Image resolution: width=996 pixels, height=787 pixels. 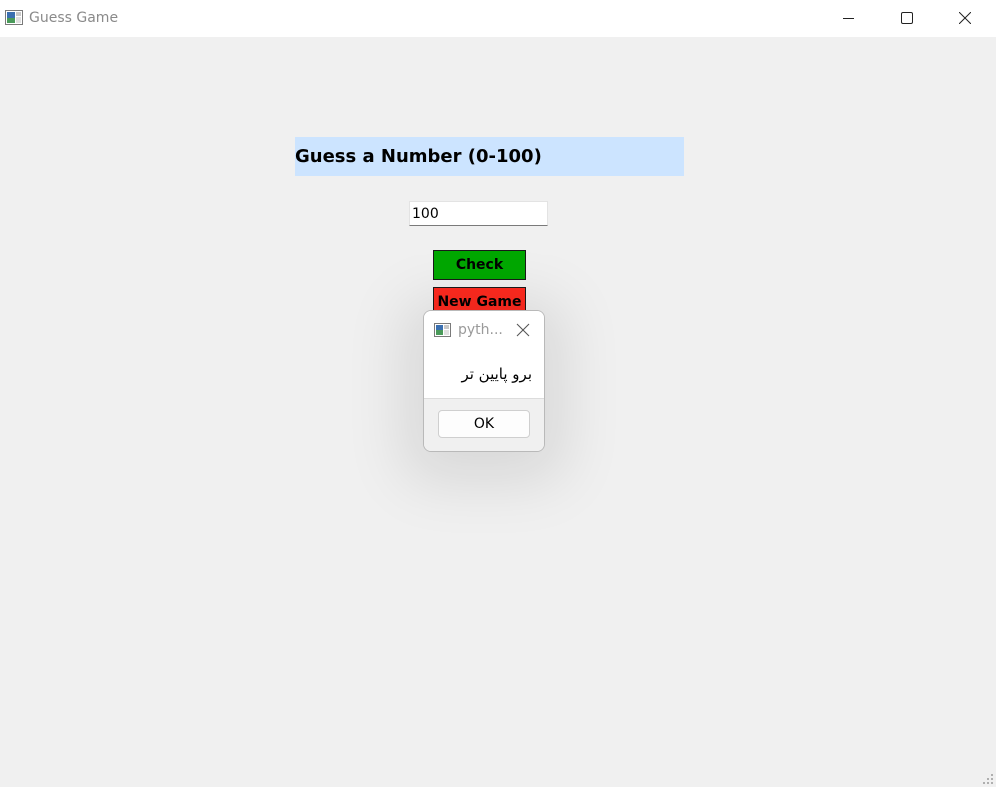 I want to click on game-heading: Guess a Number (0-100), so click(x=489, y=156).